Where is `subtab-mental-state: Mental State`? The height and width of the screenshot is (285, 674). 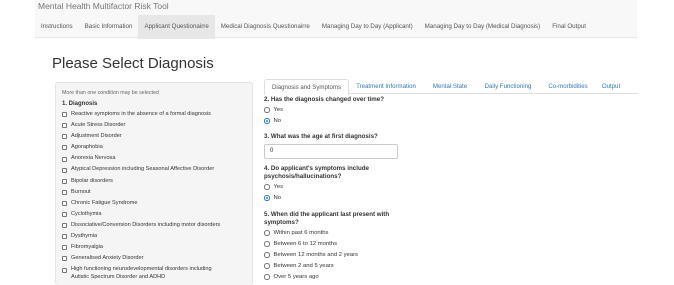 subtab-mental-state: Mental State is located at coordinates (450, 86).